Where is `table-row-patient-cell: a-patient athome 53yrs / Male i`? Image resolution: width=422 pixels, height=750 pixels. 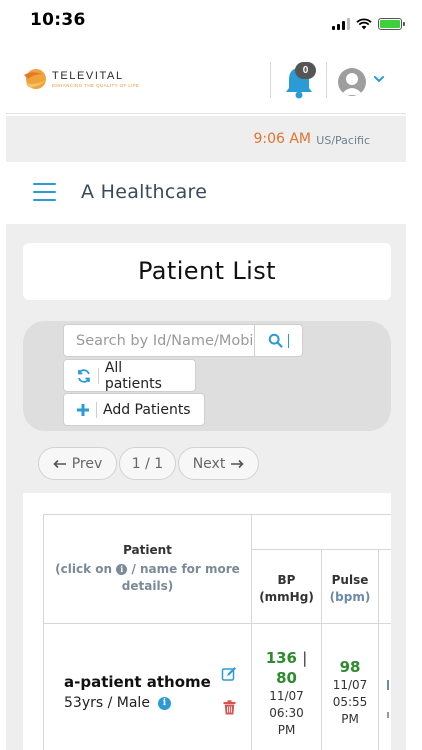
table-row-patient-cell: a-patient athome 53yrs / Male i is located at coordinates (147, 686).